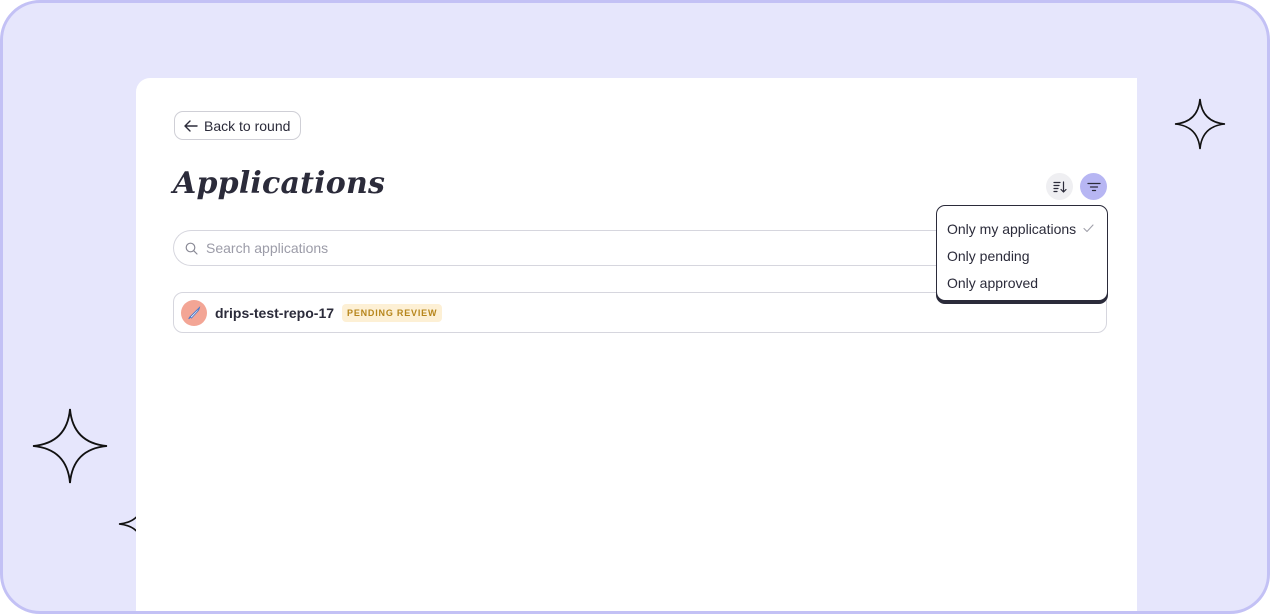 Image resolution: width=1270 pixels, height=614 pixels. What do you see at coordinates (1088, 228) in the screenshot?
I see `check-icon` at bounding box center [1088, 228].